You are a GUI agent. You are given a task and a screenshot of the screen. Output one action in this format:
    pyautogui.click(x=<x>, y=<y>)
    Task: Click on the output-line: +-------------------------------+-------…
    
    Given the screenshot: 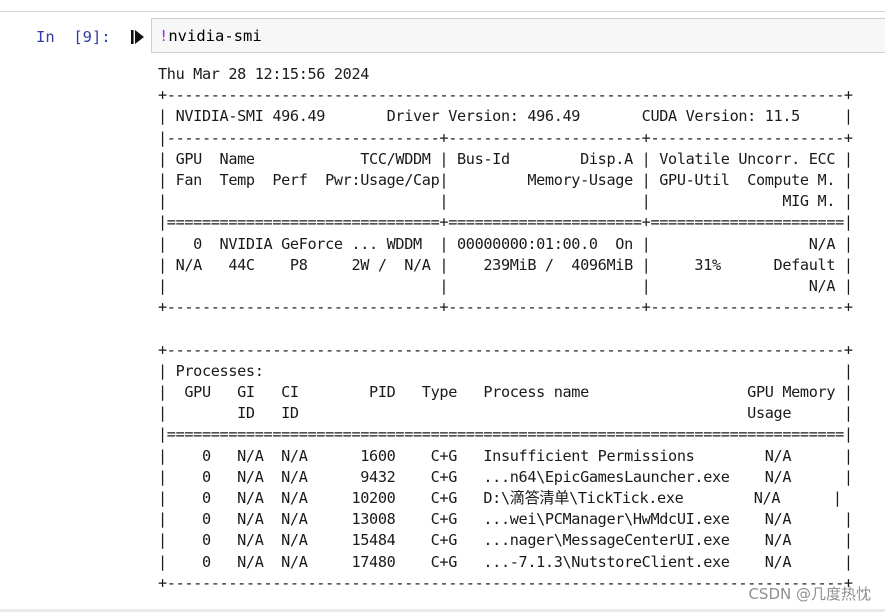 What is the action you would take?
    pyautogui.click(x=505, y=307)
    